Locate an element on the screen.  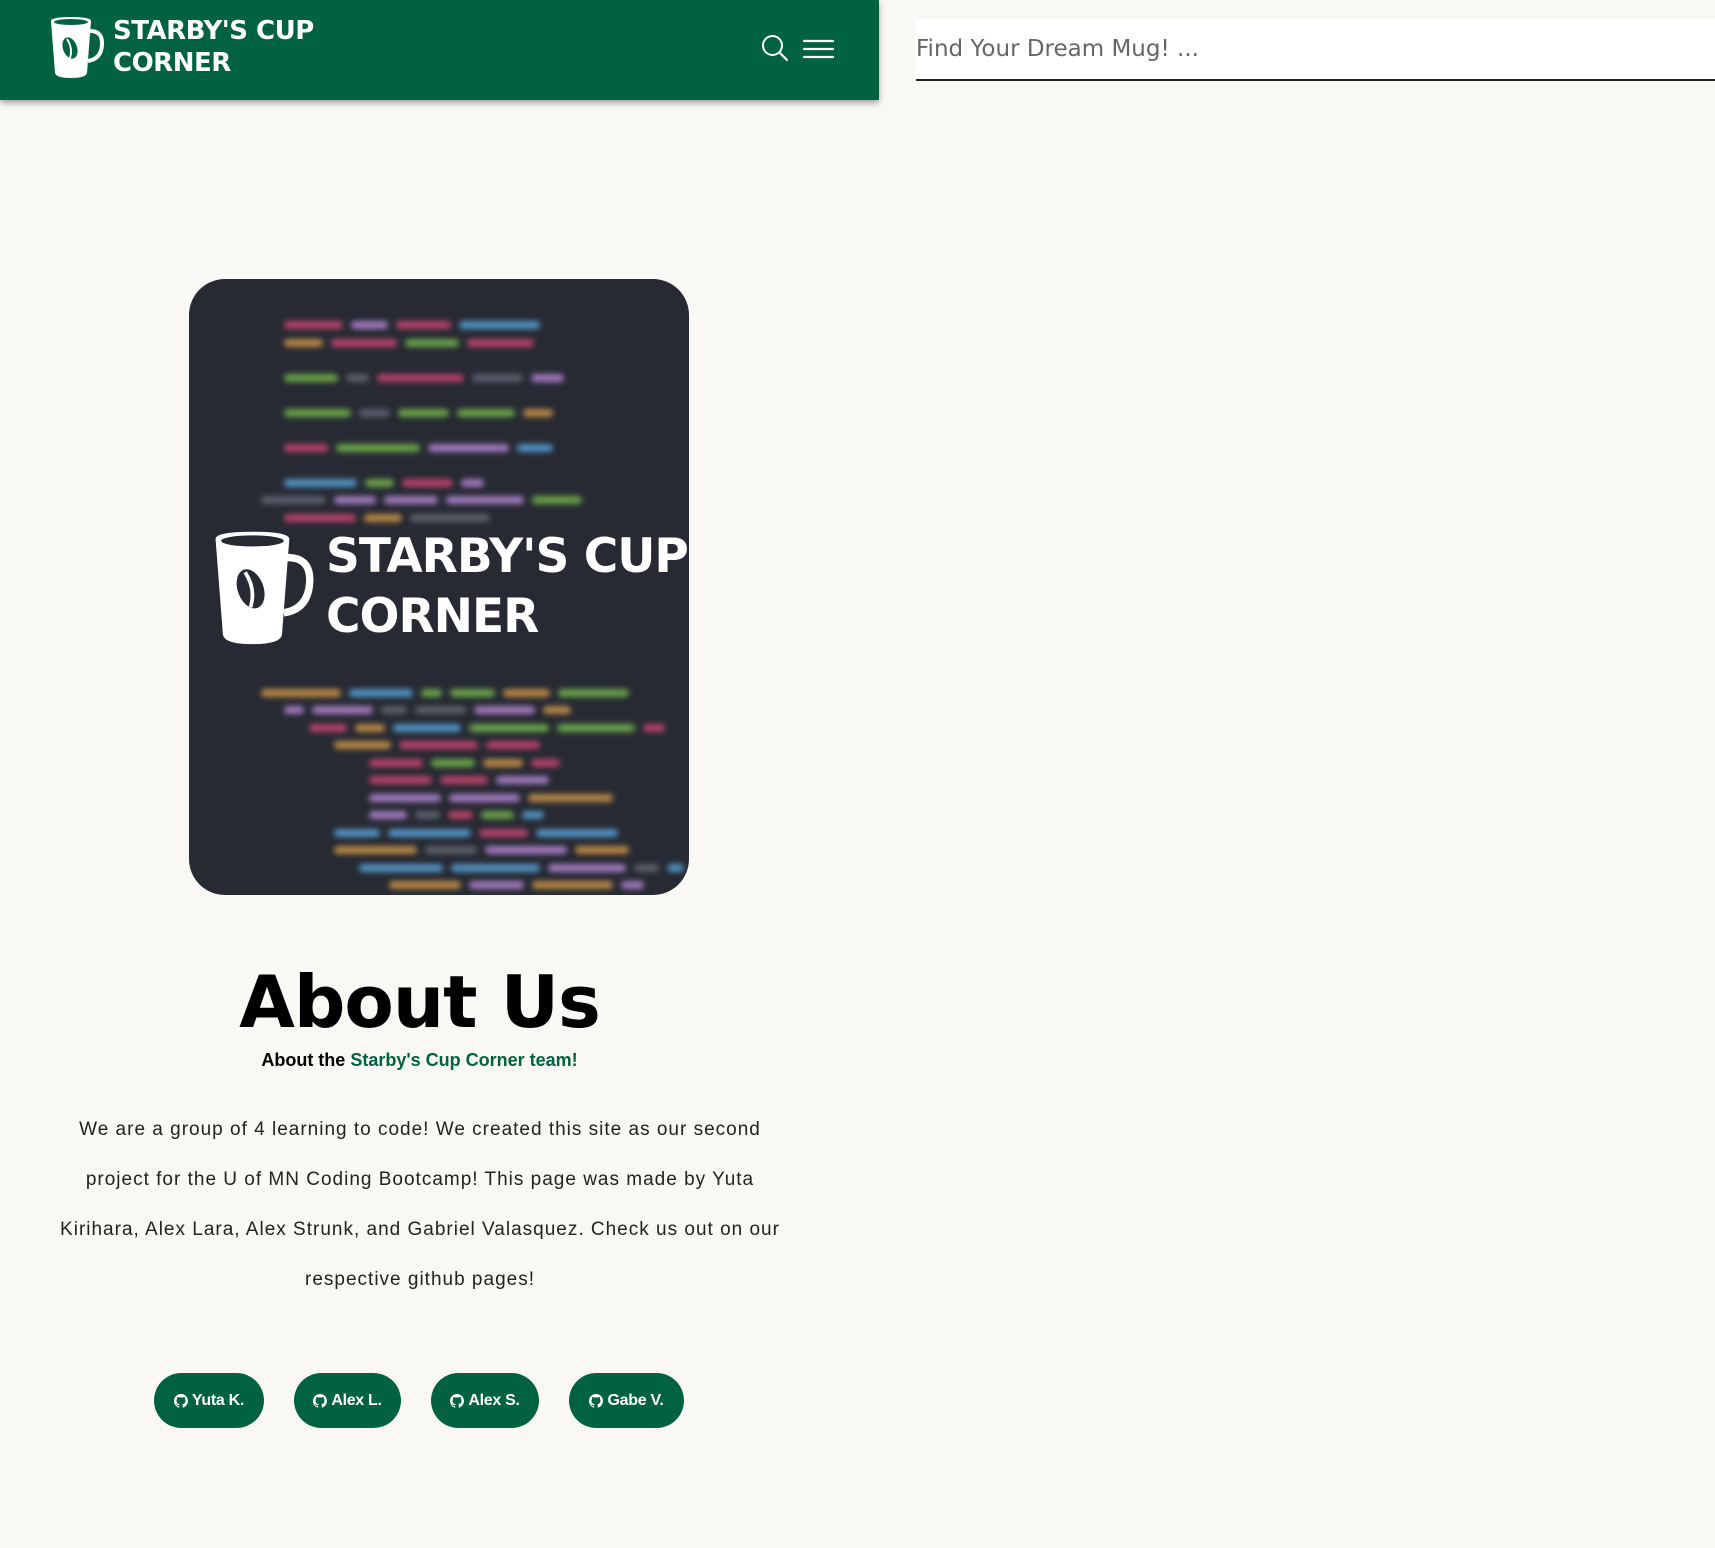
github-button-alex-l: Alex L. is located at coordinates (347, 1400).